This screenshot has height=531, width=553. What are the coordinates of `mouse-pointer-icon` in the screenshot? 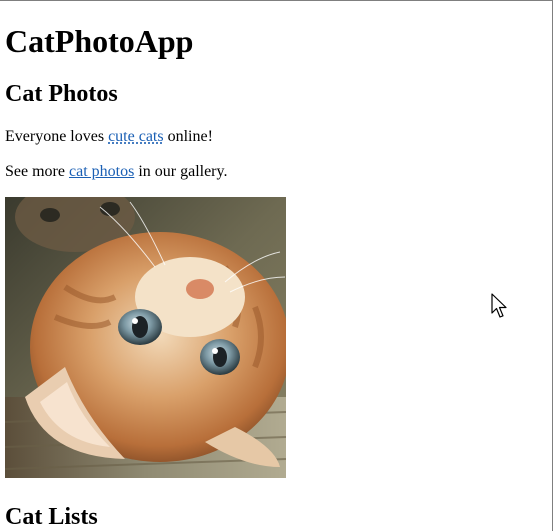 It's located at (500, 306).